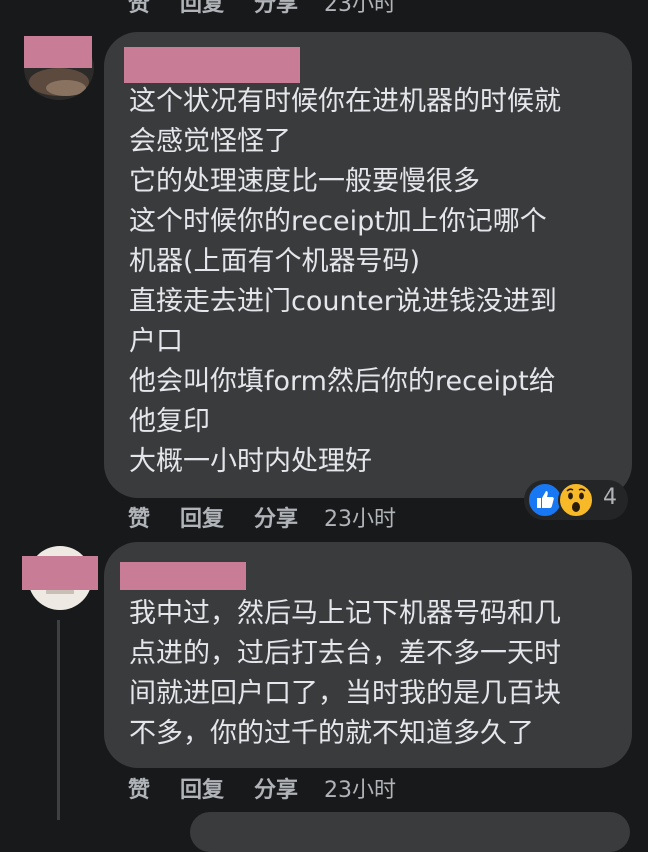  Describe the element at coordinates (345, 101) in the screenshot. I see `comment-line: 这个状况有时候你在进机器的时候就` at that location.